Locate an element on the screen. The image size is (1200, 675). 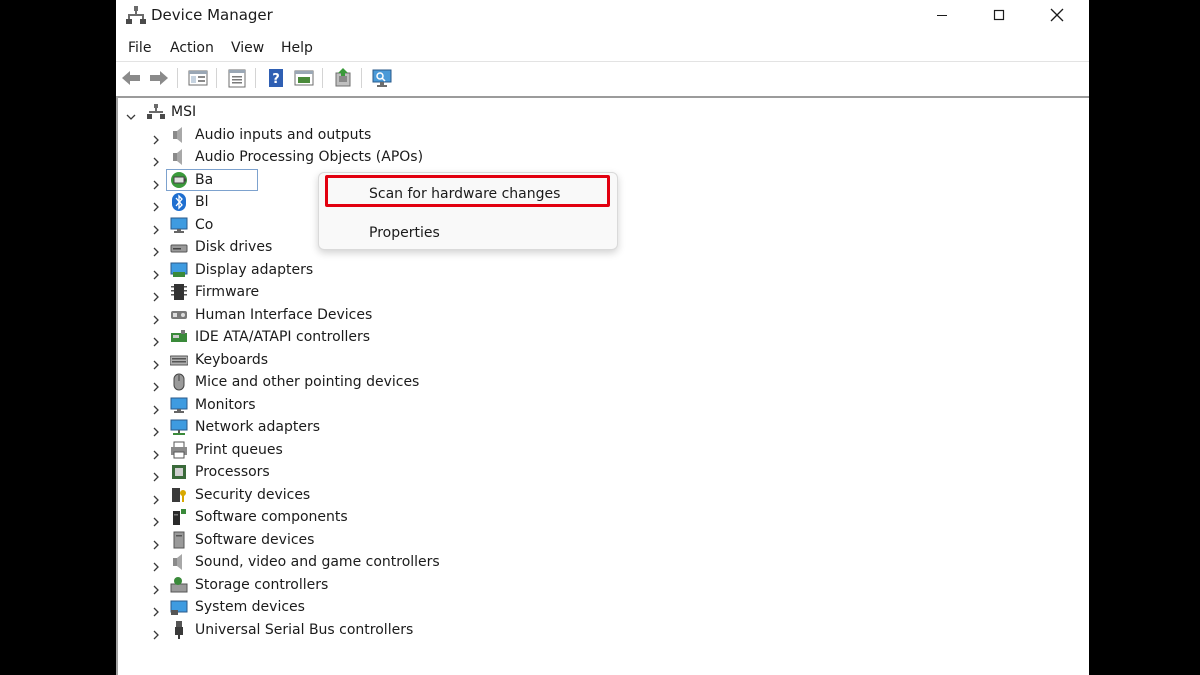
selected-item-outline is located at coordinates (212, 179).